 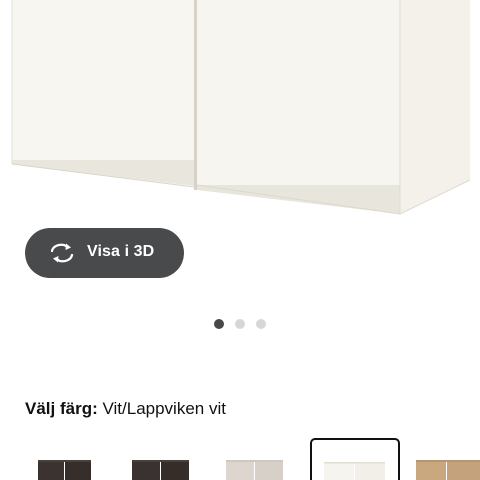 What do you see at coordinates (164, 408) in the screenshot?
I see `color-value: Vit/Lappviken vit` at bounding box center [164, 408].